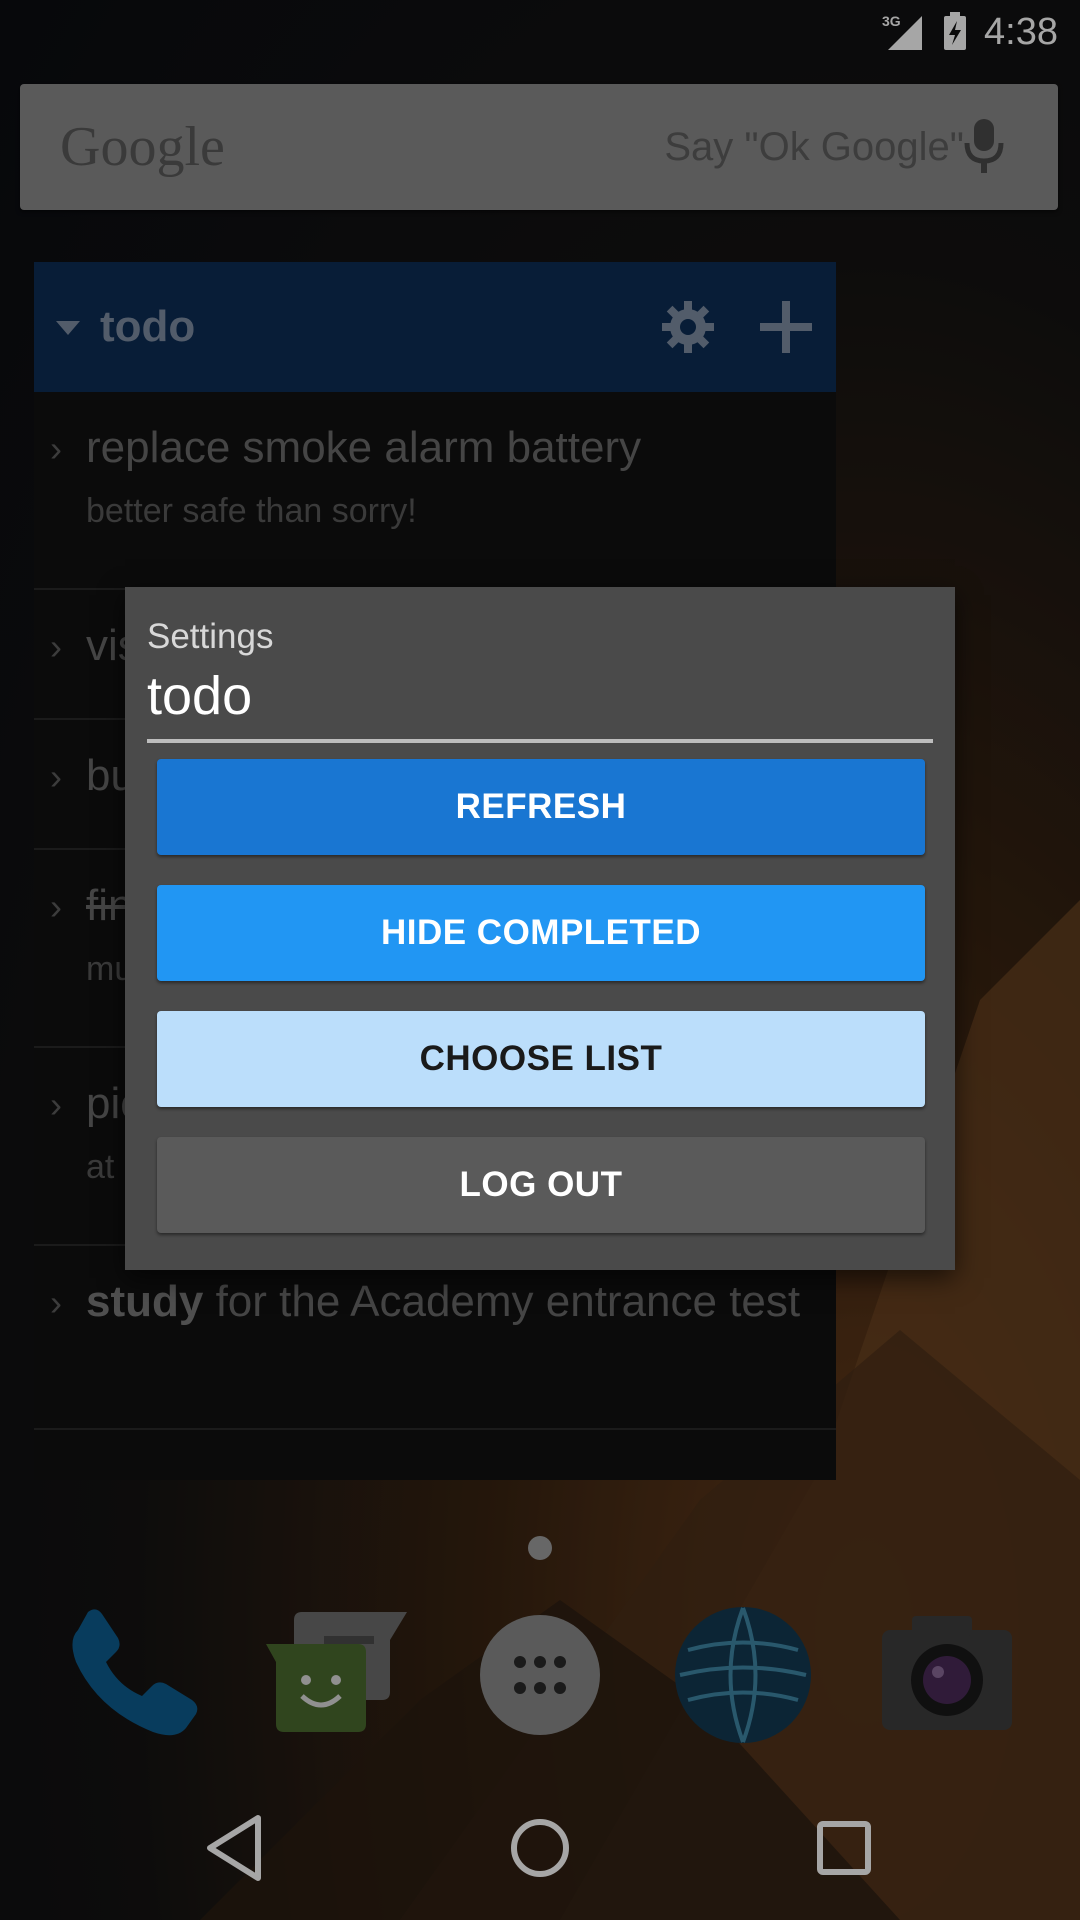 The image size is (1080, 1920). I want to click on refresh-button: REFRESH, so click(541, 807).